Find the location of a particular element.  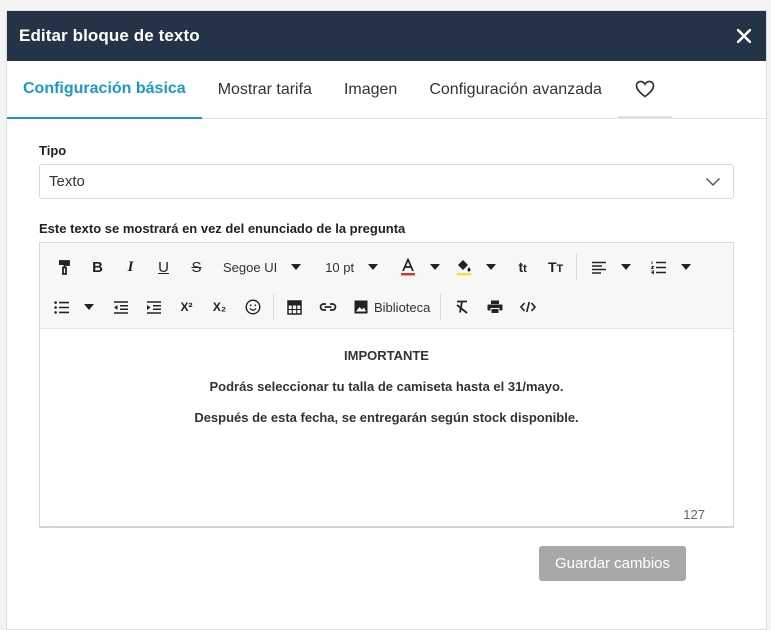

italic-icon: I is located at coordinates (130, 266).